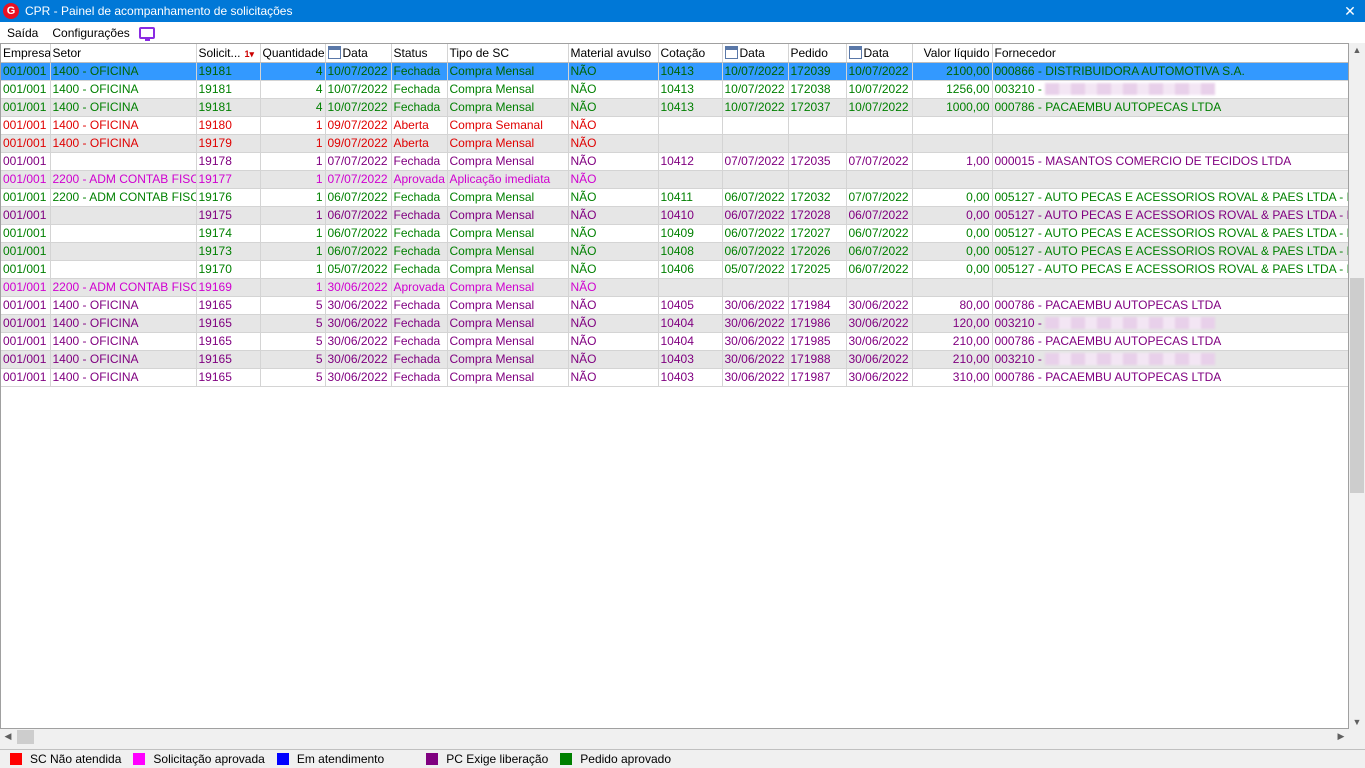 This screenshot has width=1365, height=768. Describe the element at coordinates (228, 215) in the screenshot. I see `table-cell: 19175` at that location.